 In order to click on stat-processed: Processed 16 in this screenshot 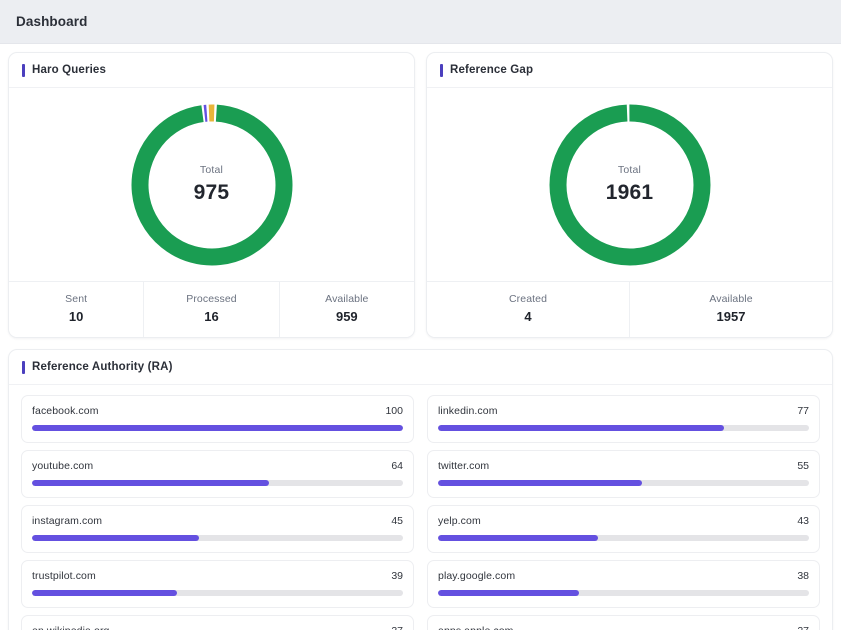, I will do `click(212, 309)`.